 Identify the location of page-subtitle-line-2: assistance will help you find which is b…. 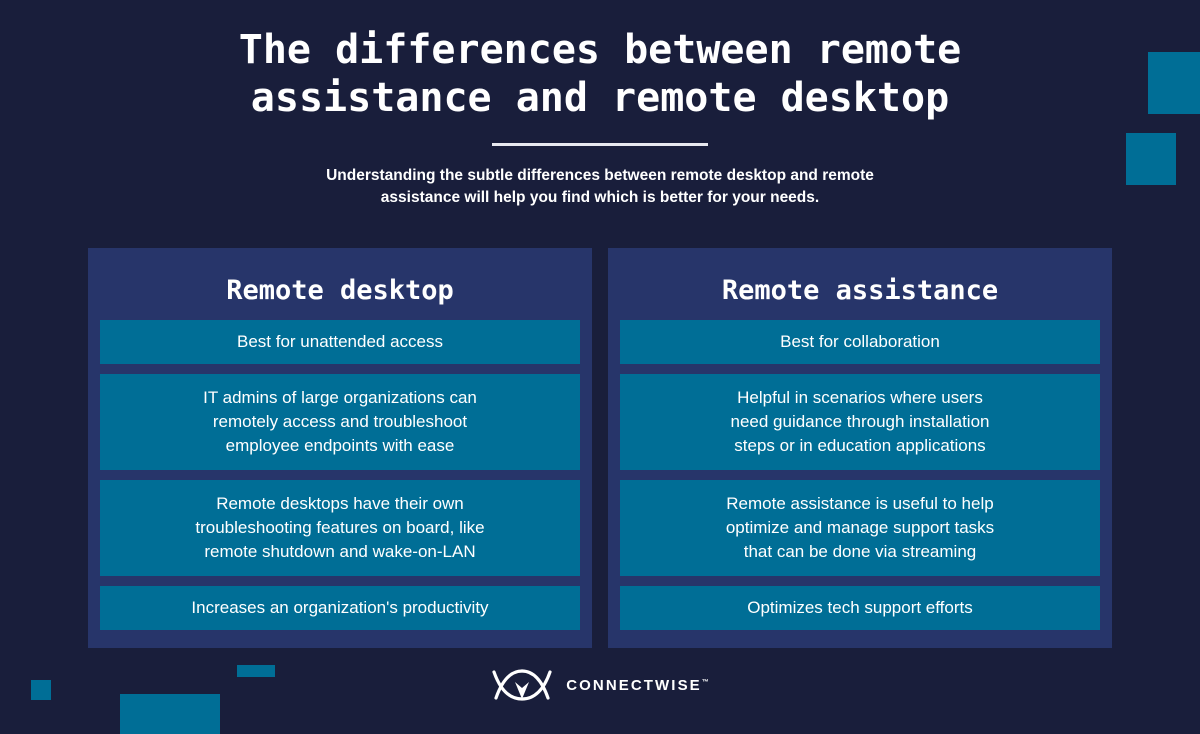
(600, 197).